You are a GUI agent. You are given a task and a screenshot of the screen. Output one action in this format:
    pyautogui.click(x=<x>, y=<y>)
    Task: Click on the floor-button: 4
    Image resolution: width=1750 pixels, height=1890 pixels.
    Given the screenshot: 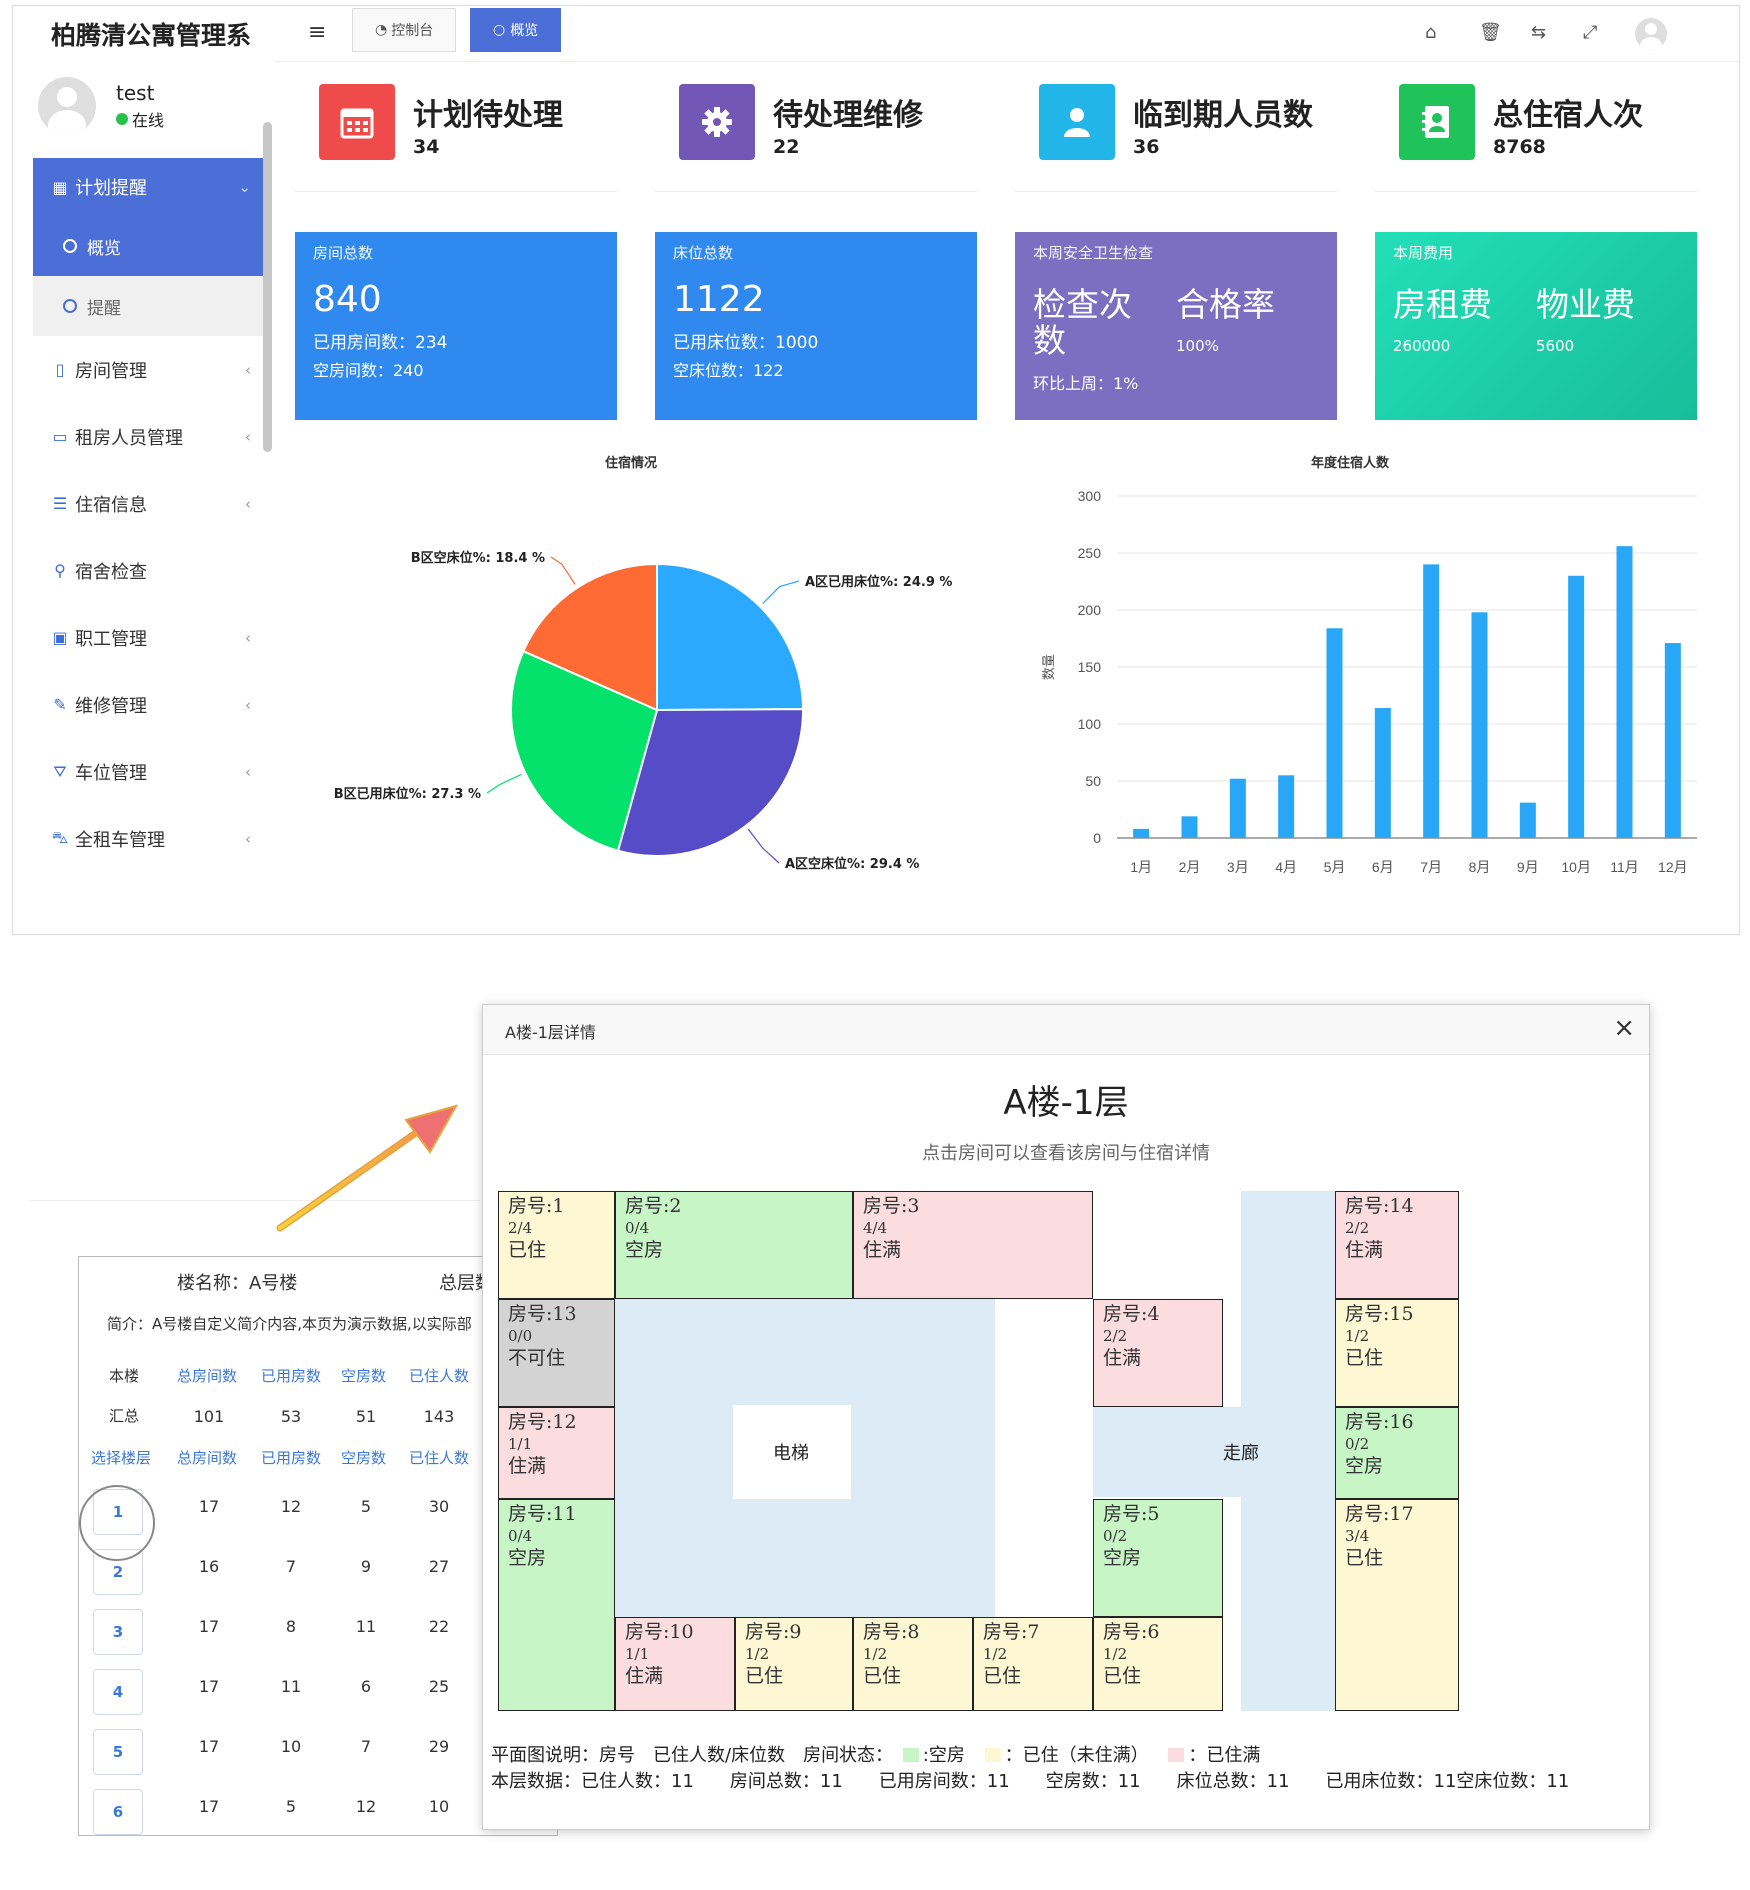 What is the action you would take?
    pyautogui.click(x=118, y=1692)
    